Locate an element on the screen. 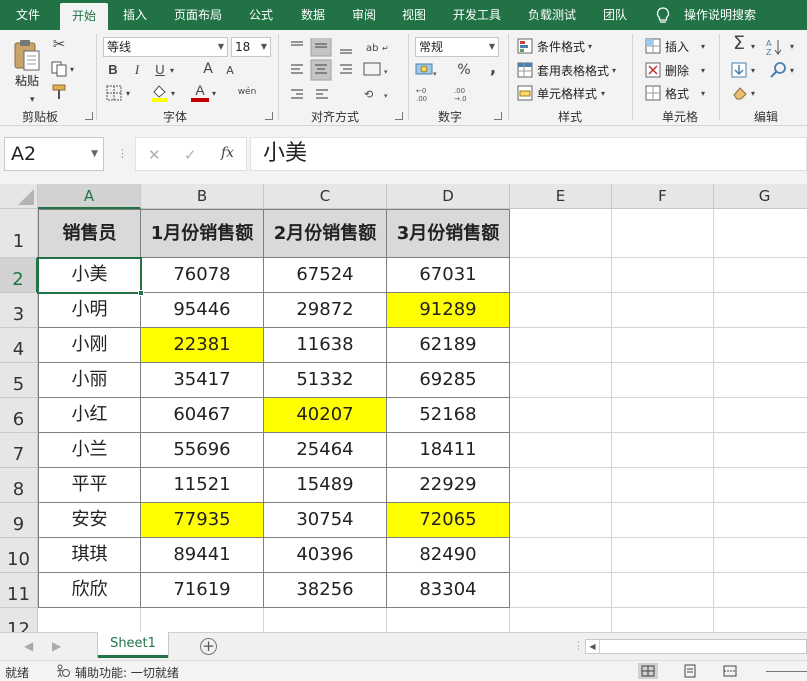 This screenshot has width=807, height=681. italic-button: I is located at coordinates (137, 70).